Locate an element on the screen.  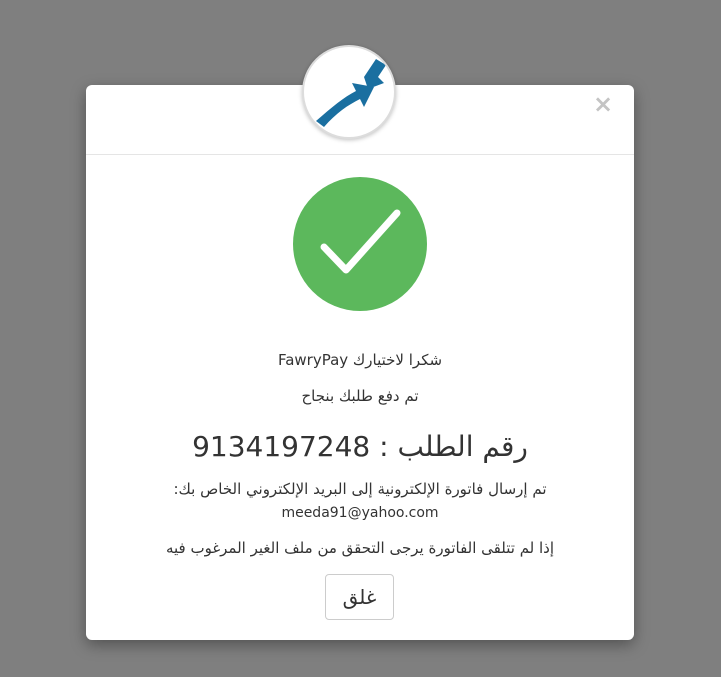
close-icon: × is located at coordinates (603, 104).